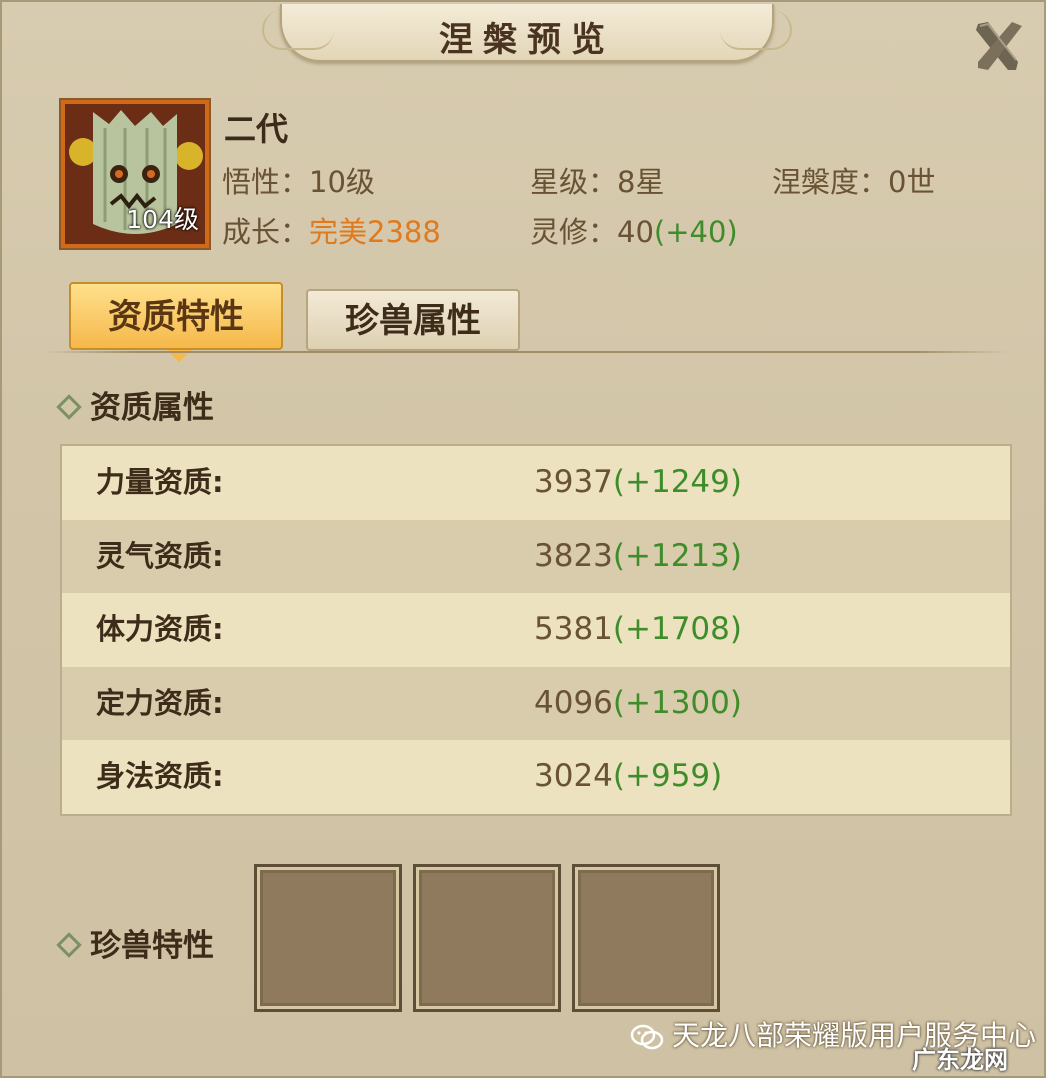  I want to click on table-row: 灵气资质: 3823(+1213), so click(536, 556).